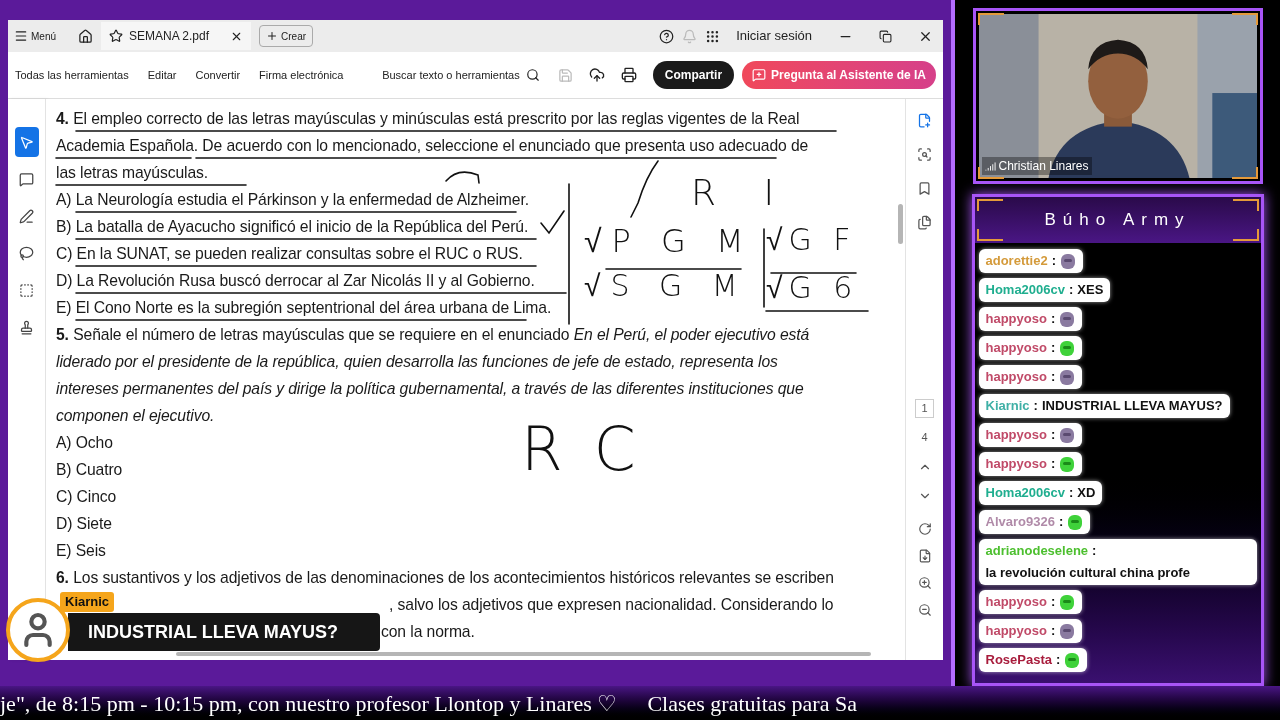 This screenshot has height=720, width=1280. What do you see at coordinates (924, 120) in the screenshot?
I see `file-icon` at bounding box center [924, 120].